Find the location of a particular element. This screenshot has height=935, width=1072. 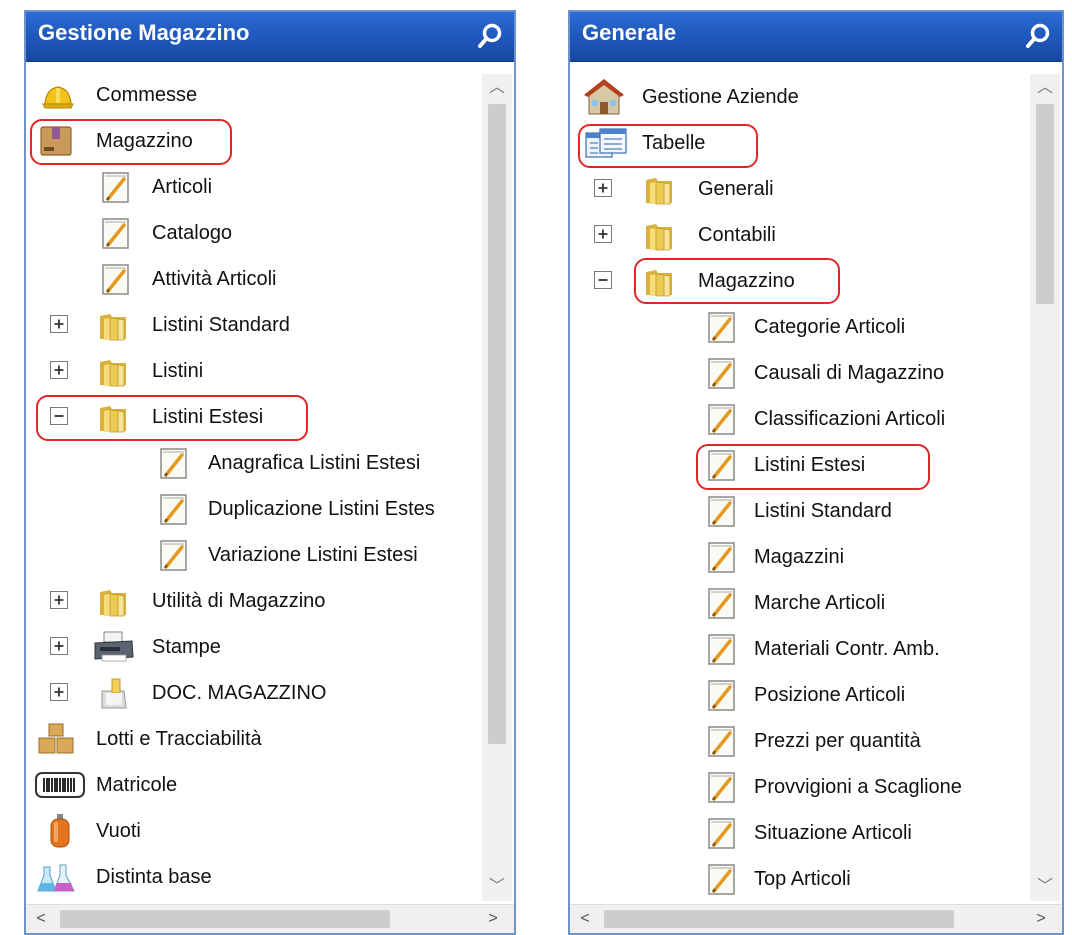

tree-item-label: Magazzino is located at coordinates (746, 281).